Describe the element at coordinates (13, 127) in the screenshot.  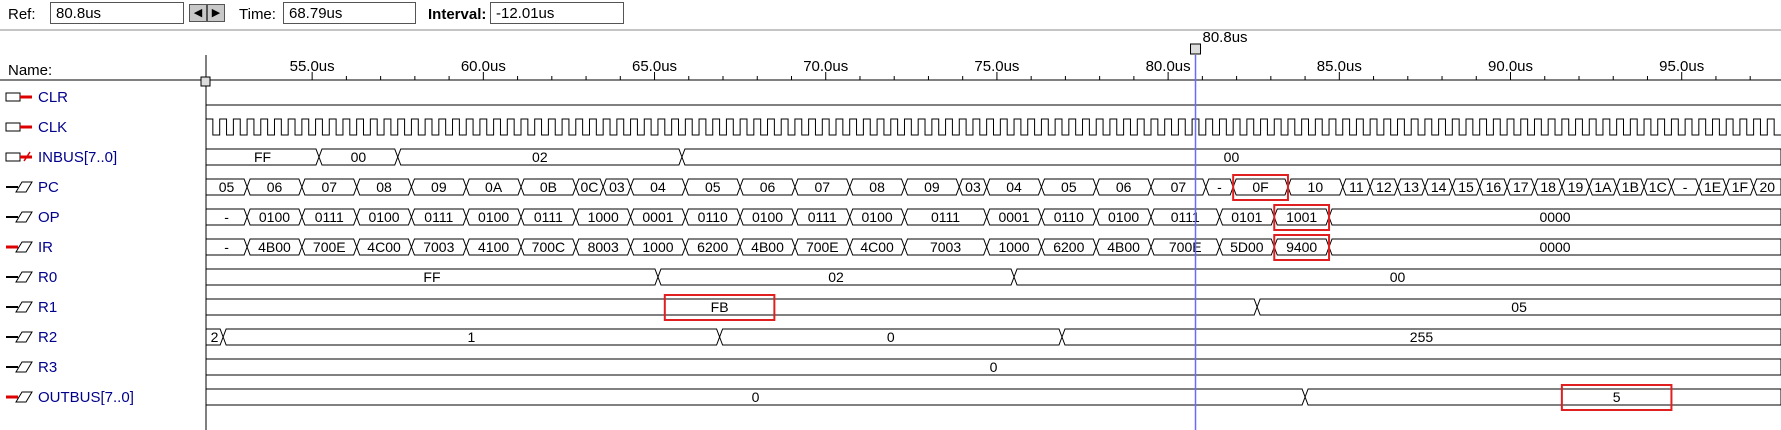
I see `input-pin-icon` at that location.